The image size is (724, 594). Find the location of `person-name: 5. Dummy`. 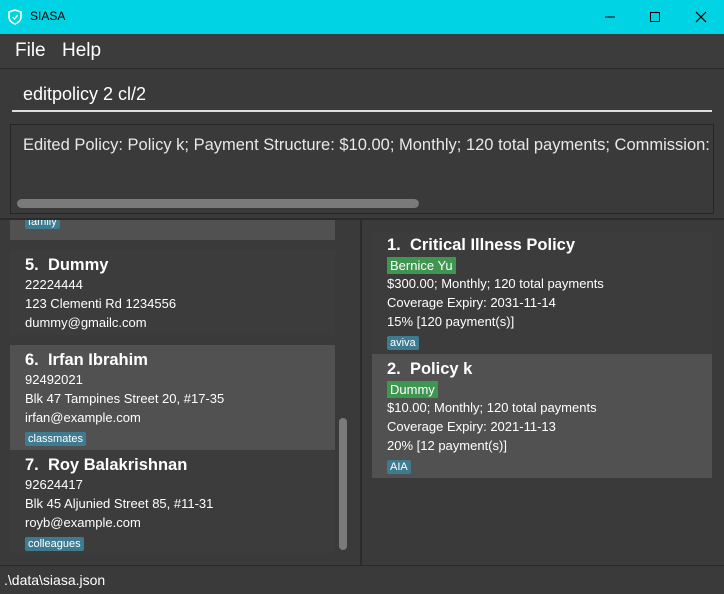

person-name: 5. Dummy is located at coordinates (67, 265).